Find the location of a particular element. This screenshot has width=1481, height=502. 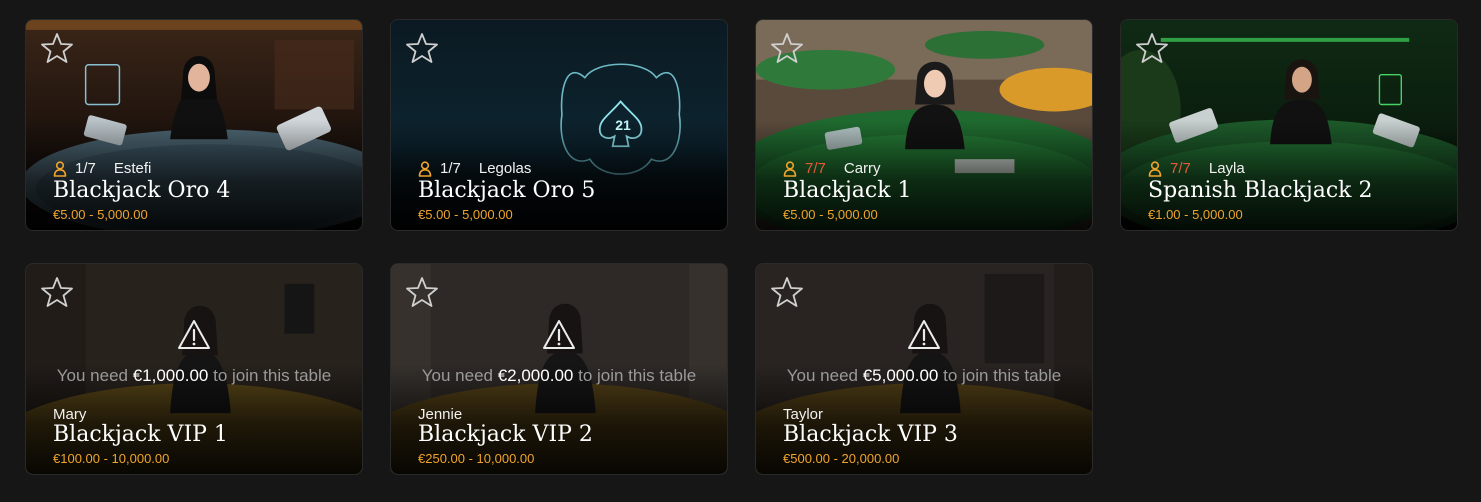

balance-requirement: You need €5,000.00 to join this table is located at coordinates (924, 376).